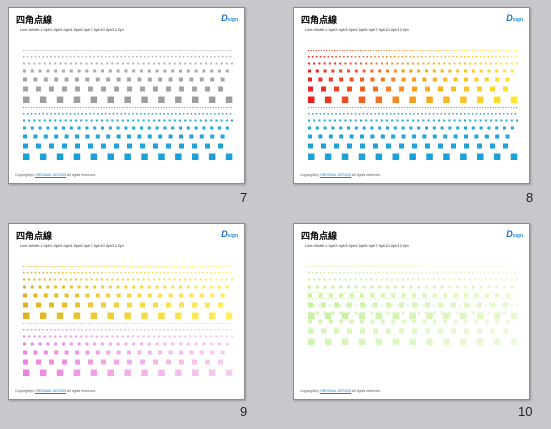  Describe the element at coordinates (319, 237) in the screenshot. I see `slide-title: 四角点線` at that location.